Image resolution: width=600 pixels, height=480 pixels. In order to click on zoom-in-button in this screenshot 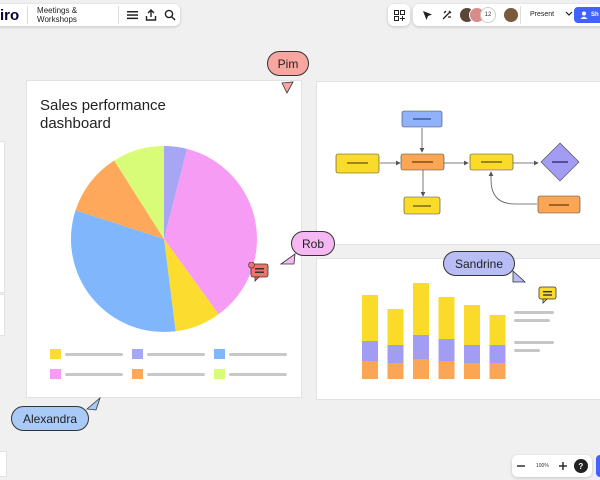, I will do `click(563, 466)`.